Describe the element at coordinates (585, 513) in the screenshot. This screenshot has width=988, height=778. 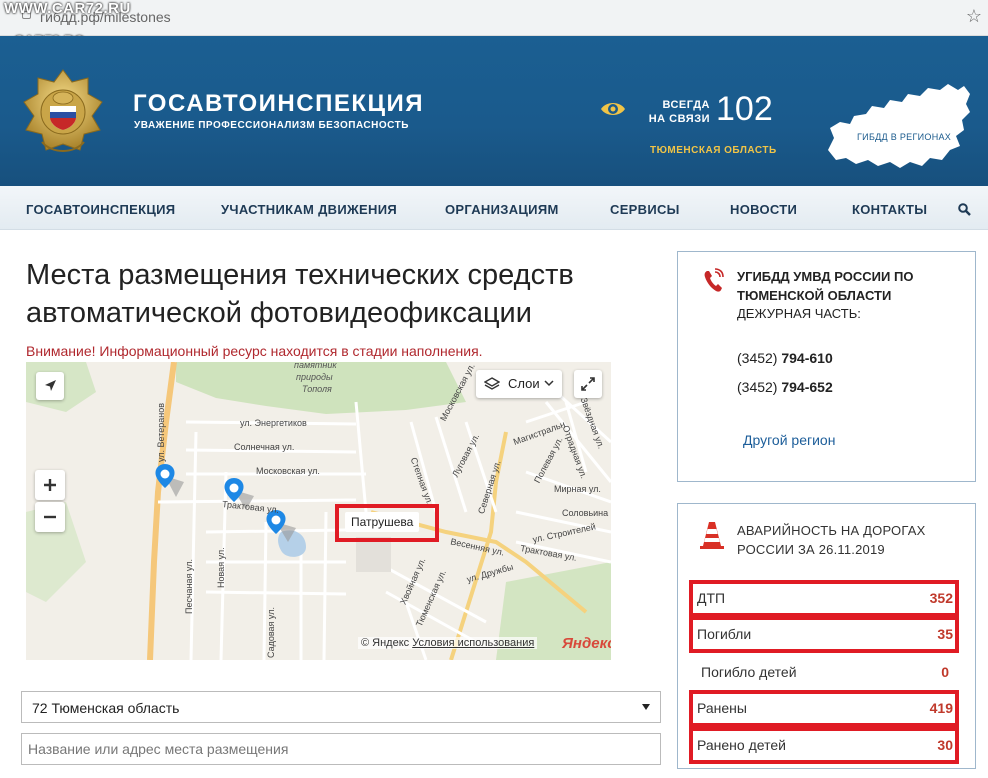
I see `street-label: Соловьина` at that location.